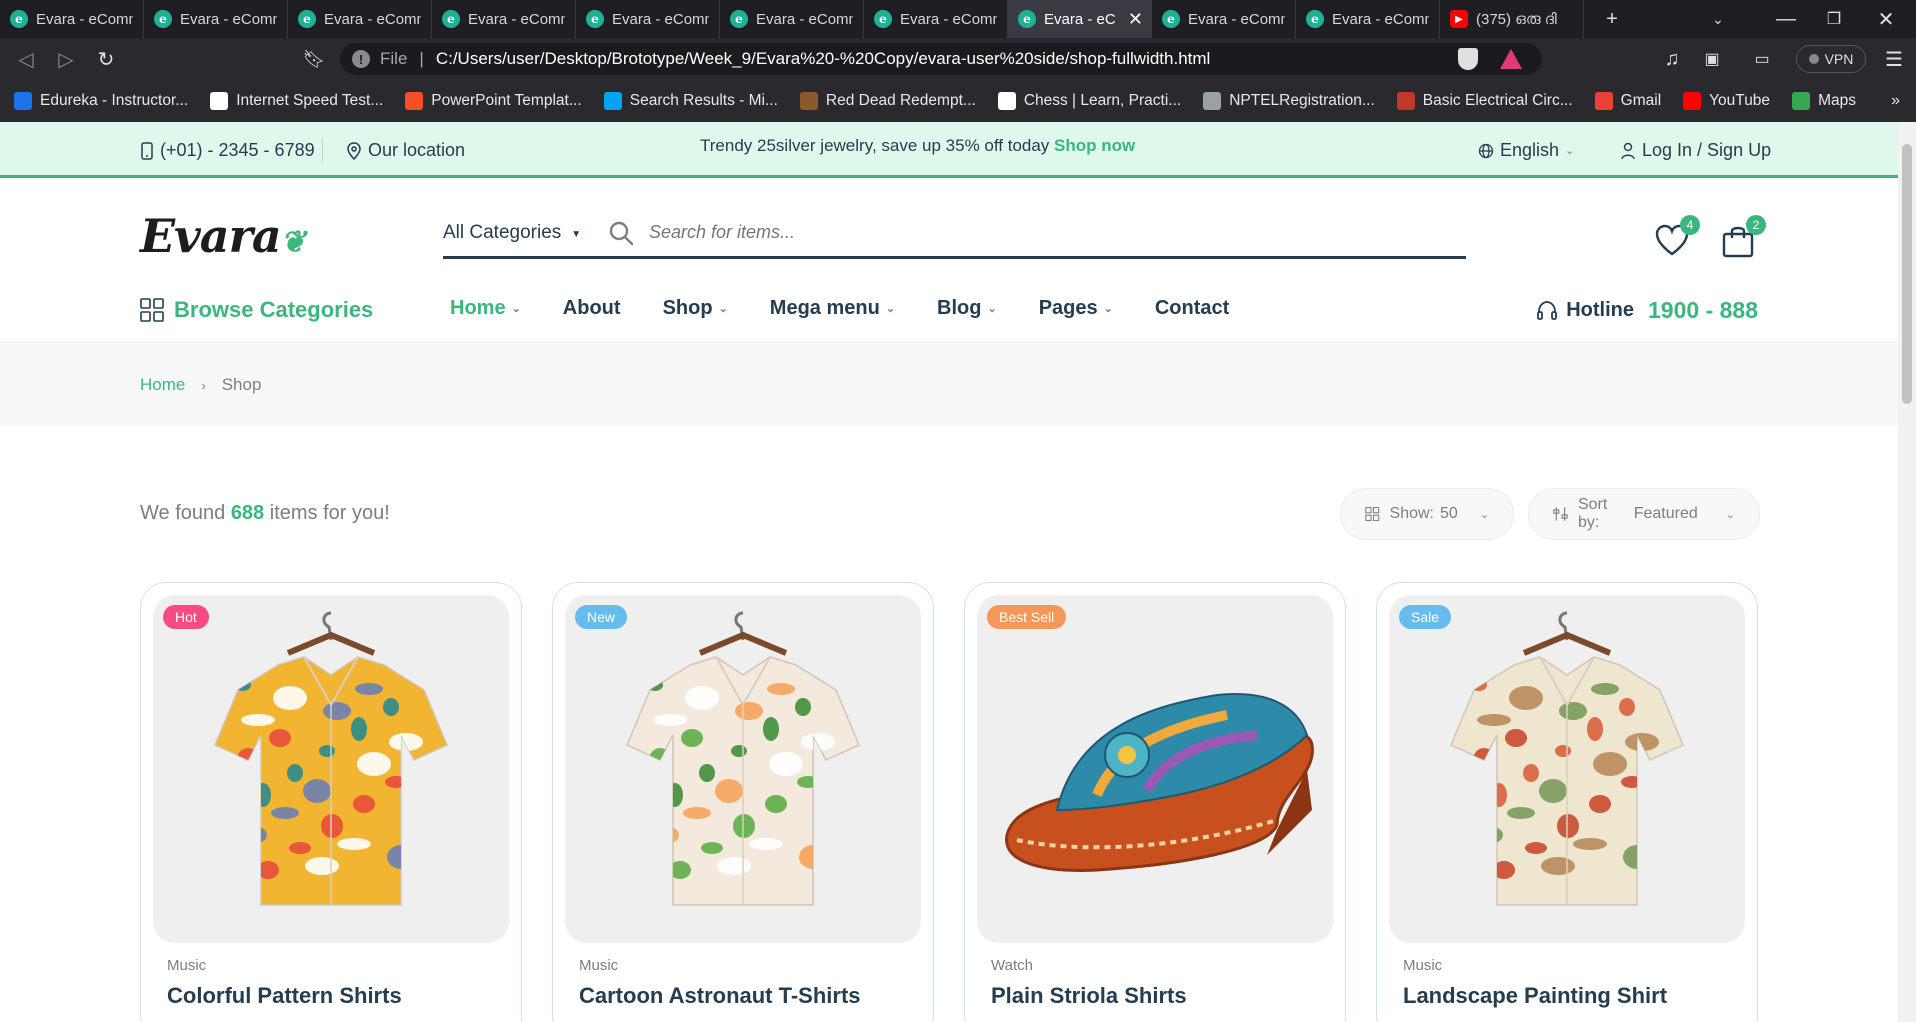  What do you see at coordinates (695, 308) in the screenshot?
I see `nav-item-shop: Shop ⌄` at bounding box center [695, 308].